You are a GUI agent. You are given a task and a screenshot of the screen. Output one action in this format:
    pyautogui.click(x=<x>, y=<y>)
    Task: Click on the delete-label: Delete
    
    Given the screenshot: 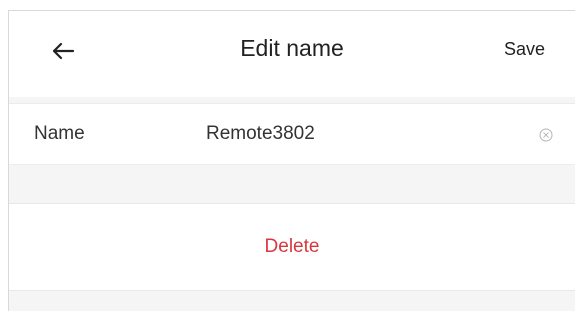 What is the action you would take?
    pyautogui.click(x=292, y=246)
    